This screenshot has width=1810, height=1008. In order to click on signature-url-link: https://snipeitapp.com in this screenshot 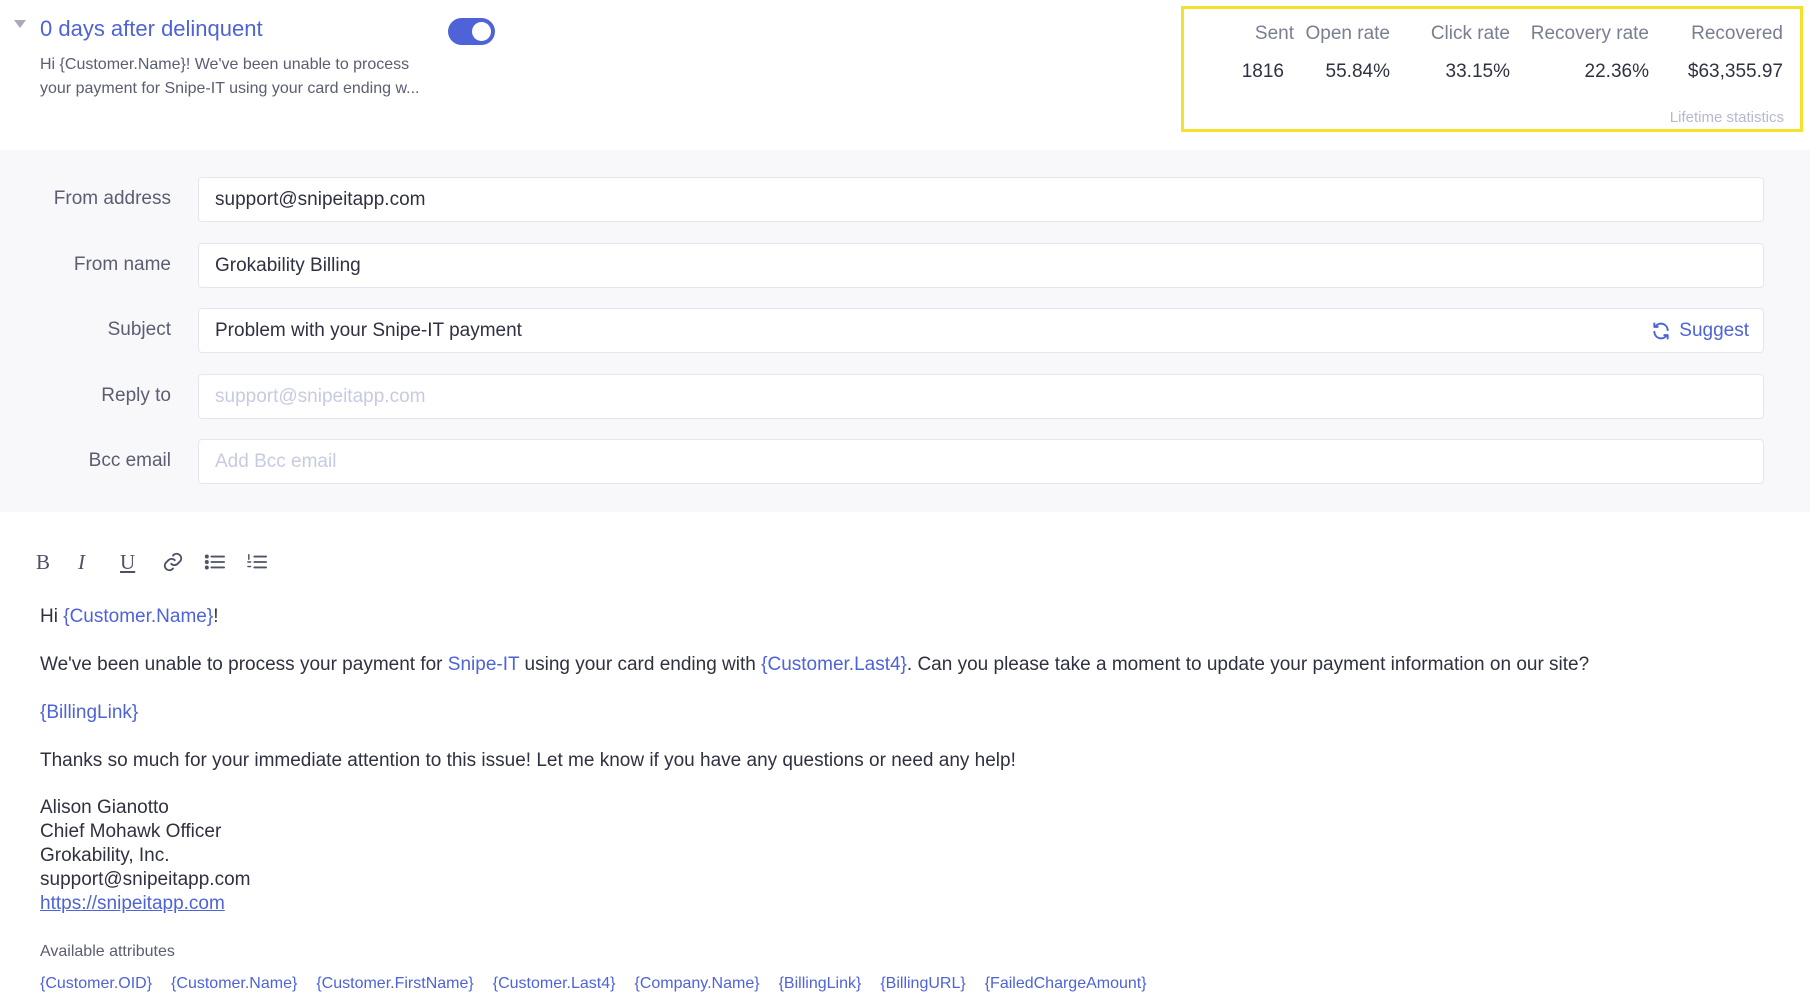, I will do `click(132, 903)`.